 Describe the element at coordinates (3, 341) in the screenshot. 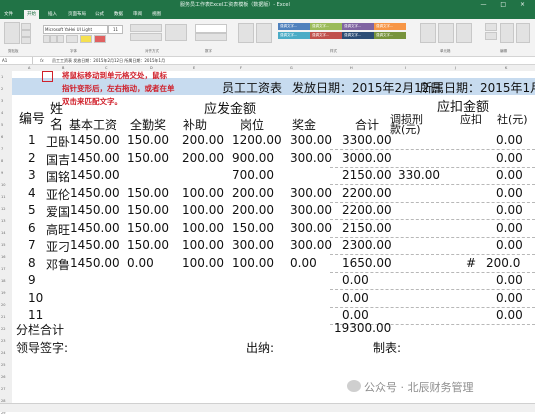

I see `row-header: 23` at that location.